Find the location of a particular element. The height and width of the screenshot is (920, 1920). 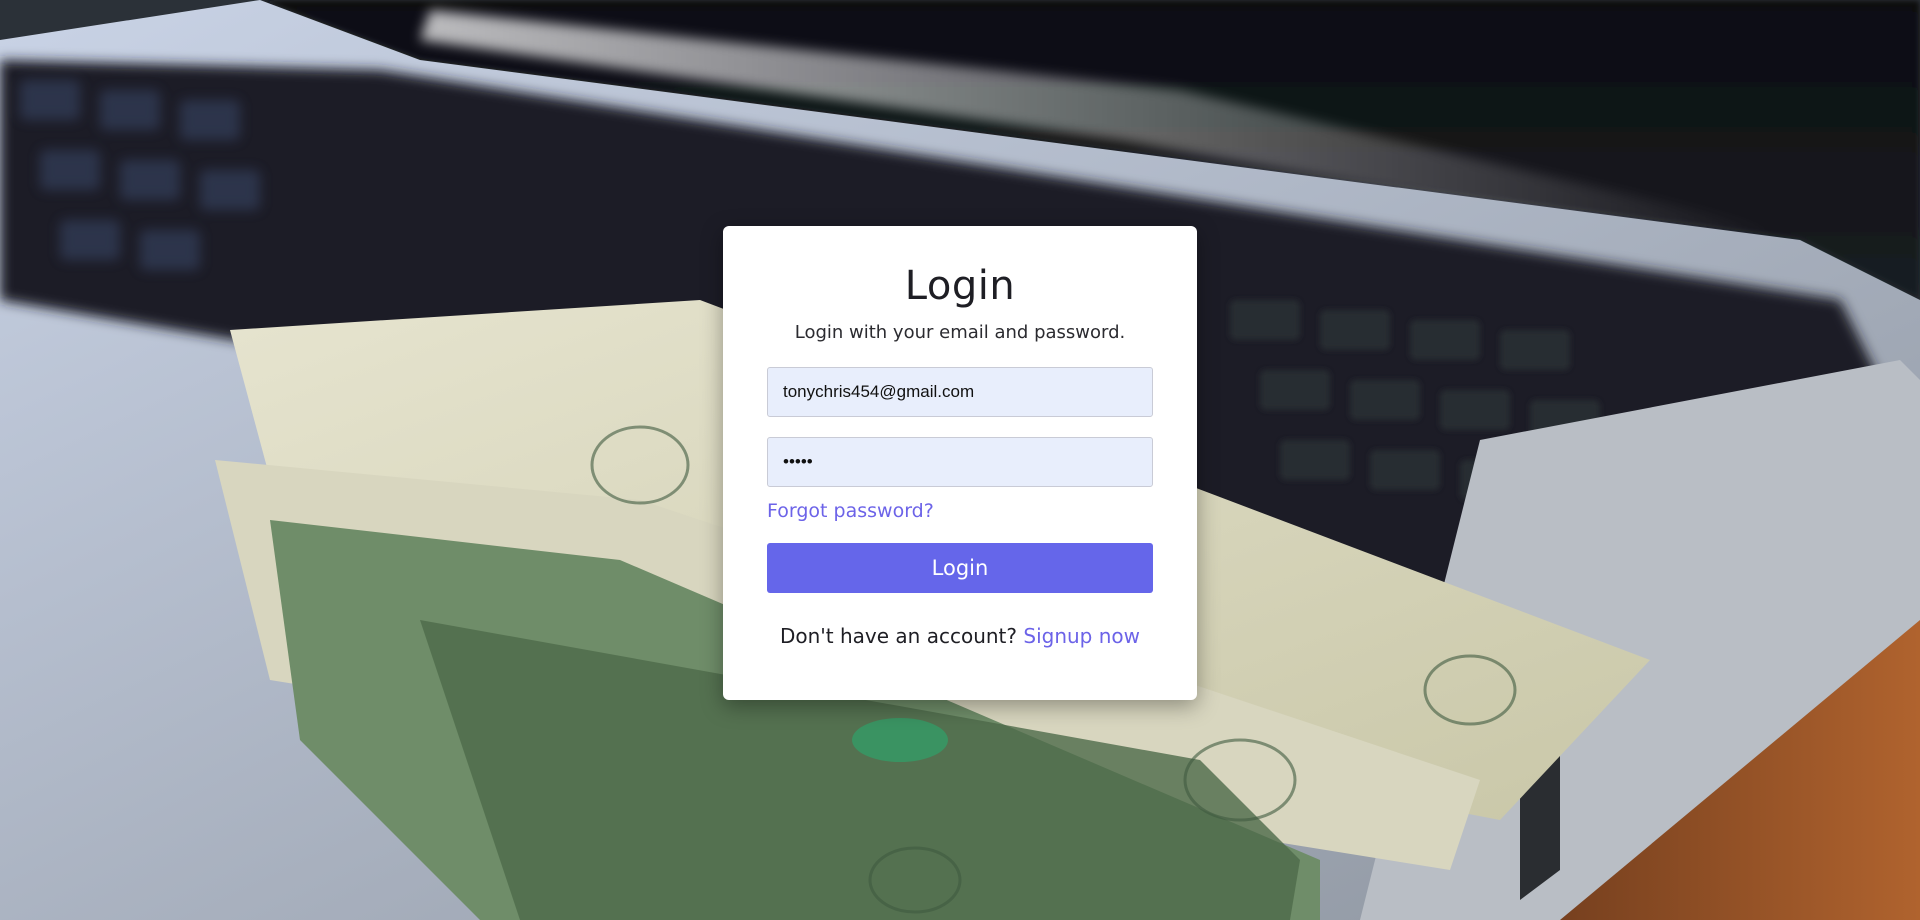

signup-row: Don't have an account? Signup now is located at coordinates (960, 636).